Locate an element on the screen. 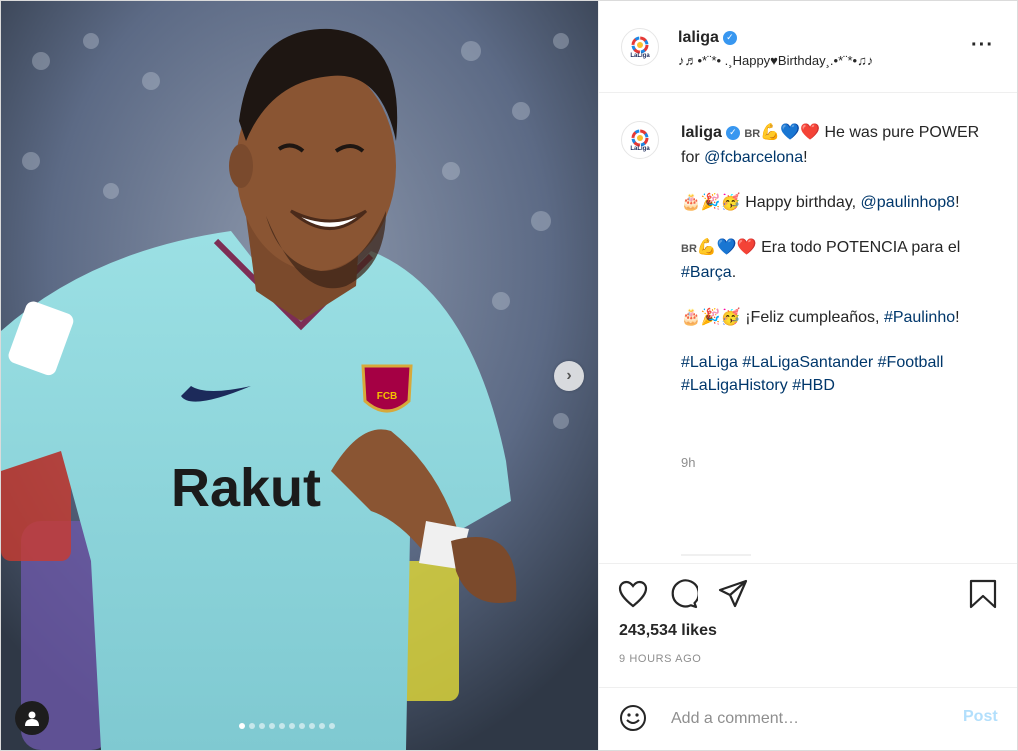 This screenshot has height=751, width=1018. hashtag-laligasantander: #LaLigaSantander is located at coordinates (807, 362).